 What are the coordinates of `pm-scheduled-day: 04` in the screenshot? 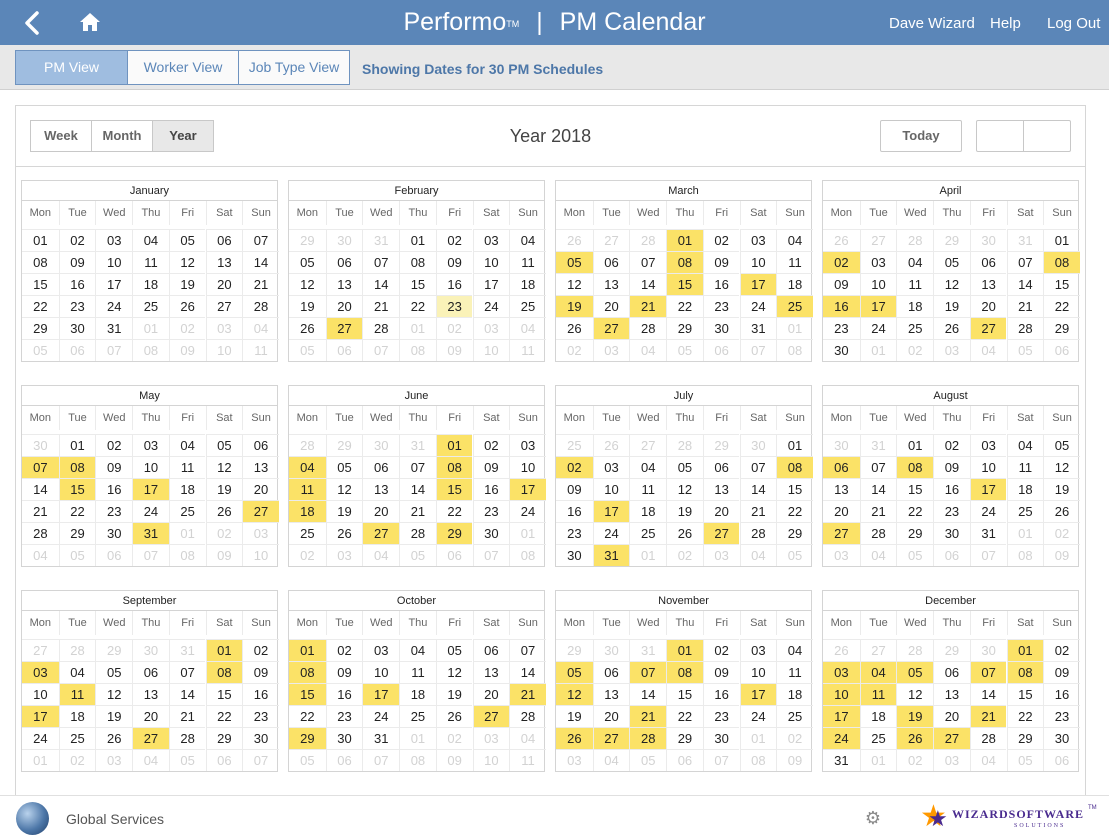 It's located at (878, 672).